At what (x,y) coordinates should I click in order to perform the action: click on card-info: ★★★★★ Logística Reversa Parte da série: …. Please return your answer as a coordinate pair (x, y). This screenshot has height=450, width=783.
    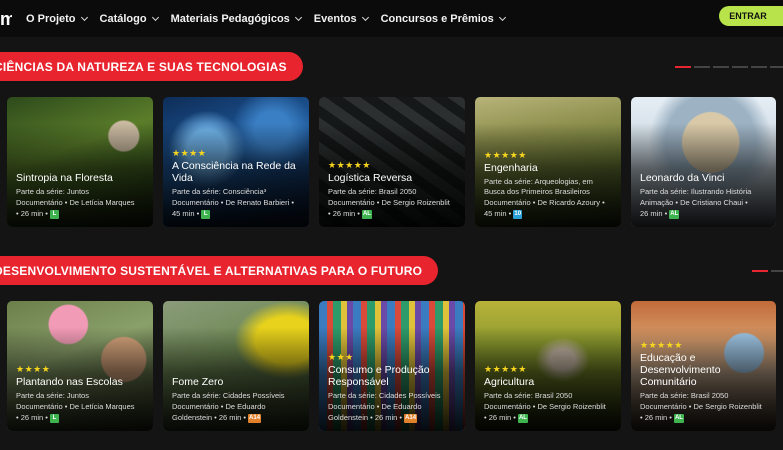
    Looking at the image, I should click on (393, 189).